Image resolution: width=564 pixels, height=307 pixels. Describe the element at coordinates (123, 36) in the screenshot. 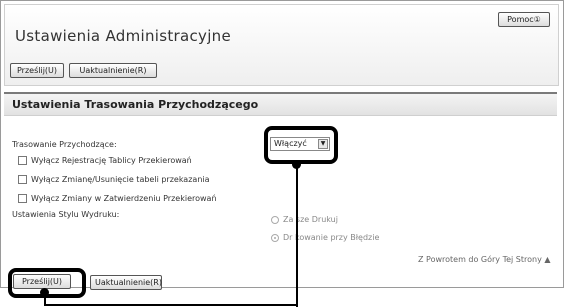

I see `page-title: Ustawienia Administracyjne` at that location.